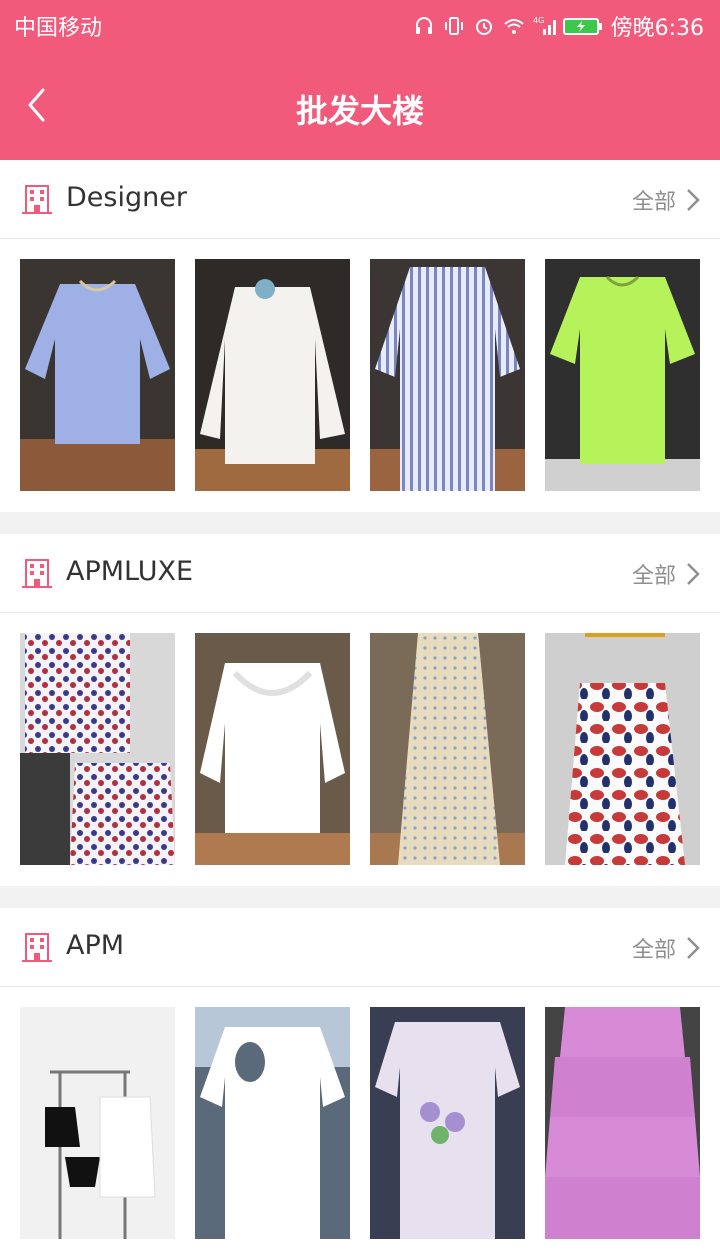 Image resolution: width=720 pixels, height=1260 pixels. I want to click on section-title: Designer, so click(126, 197).